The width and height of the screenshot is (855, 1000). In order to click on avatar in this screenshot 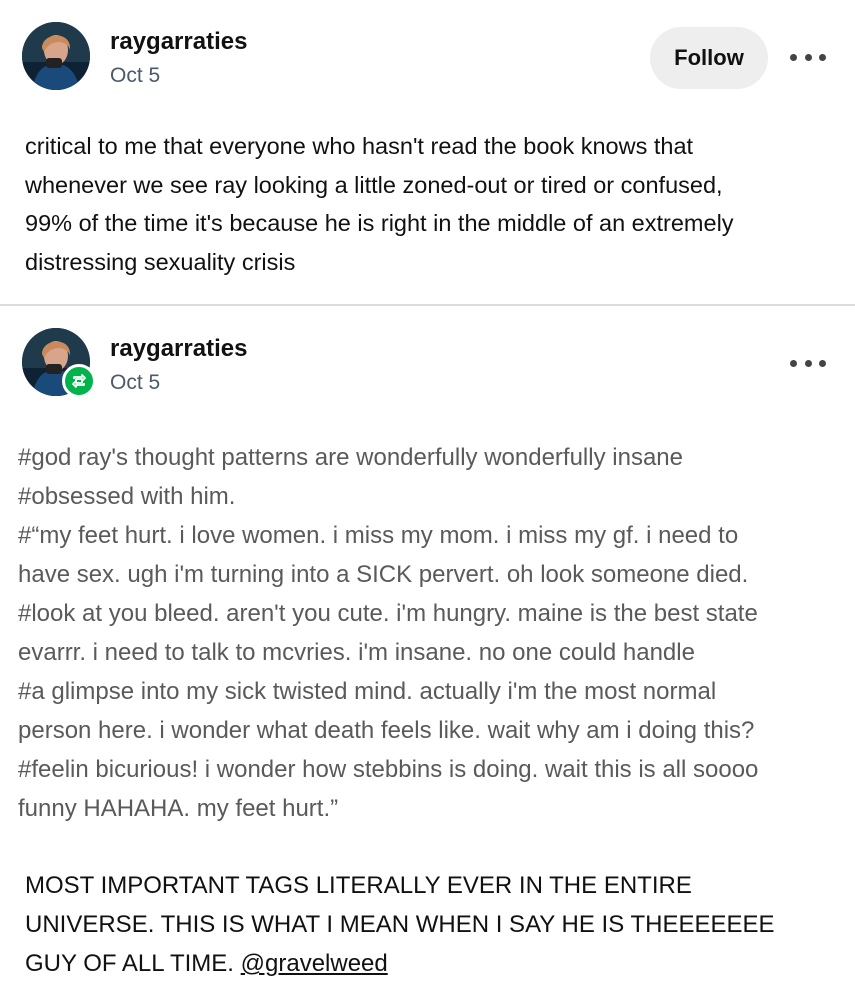, I will do `click(56, 56)`.